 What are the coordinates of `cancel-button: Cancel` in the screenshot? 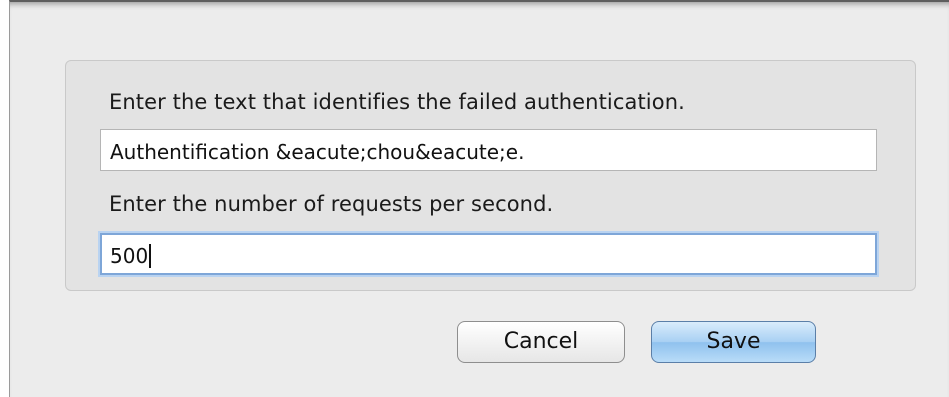 It's located at (541, 342).